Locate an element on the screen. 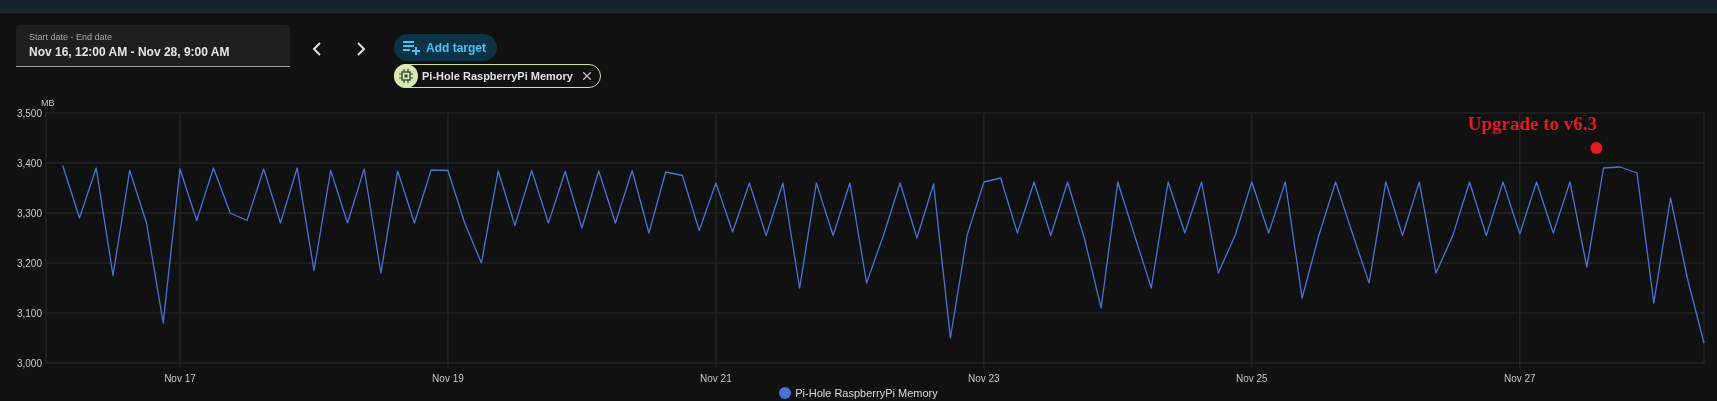 The image size is (1717, 401). axis-label: Nov 17 is located at coordinates (180, 378).